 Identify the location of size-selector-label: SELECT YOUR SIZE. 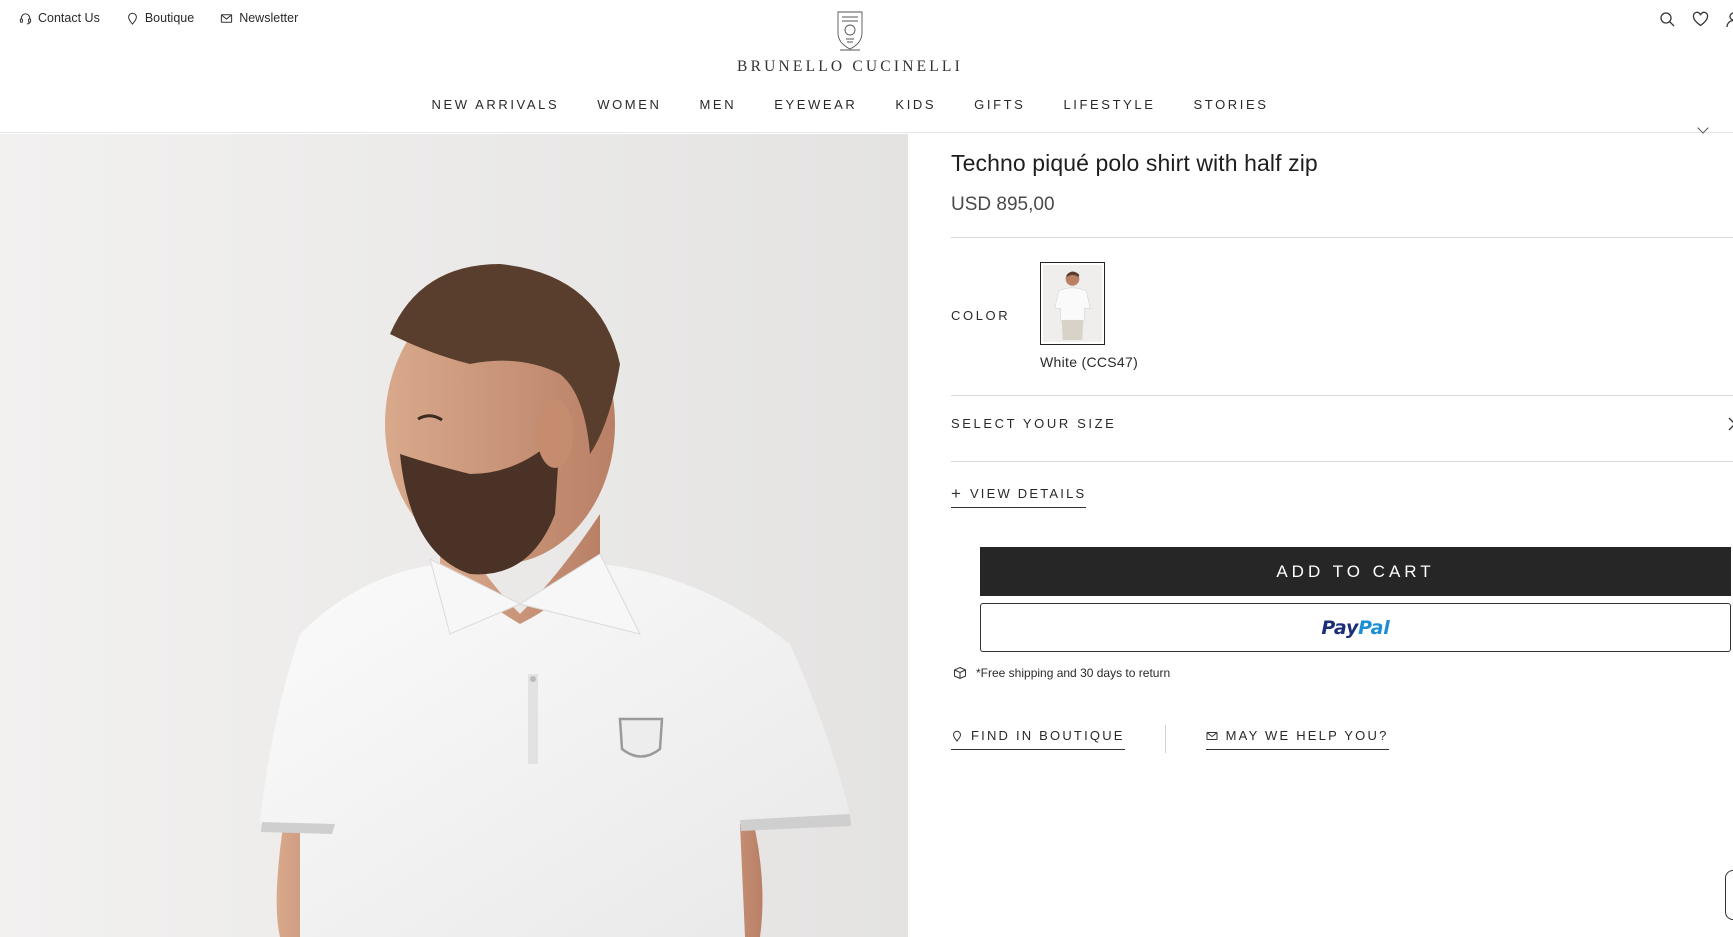
(1034, 423).